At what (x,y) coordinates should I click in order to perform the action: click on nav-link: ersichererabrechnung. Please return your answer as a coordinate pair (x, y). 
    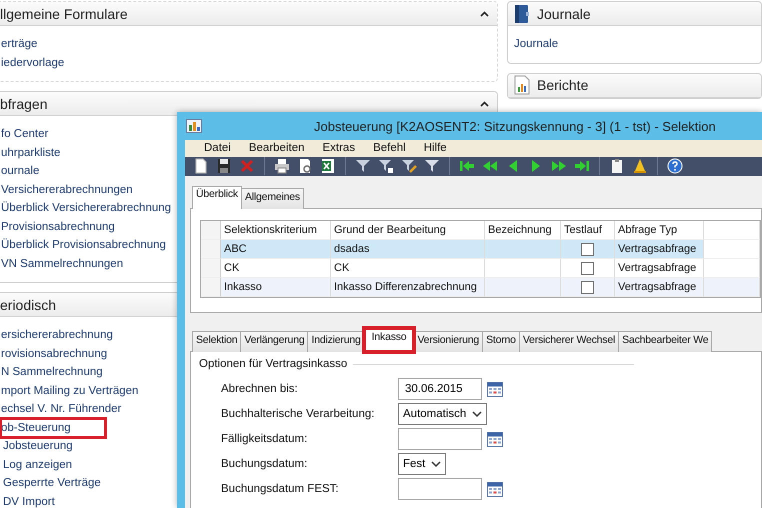
    Looking at the image, I should click on (57, 335).